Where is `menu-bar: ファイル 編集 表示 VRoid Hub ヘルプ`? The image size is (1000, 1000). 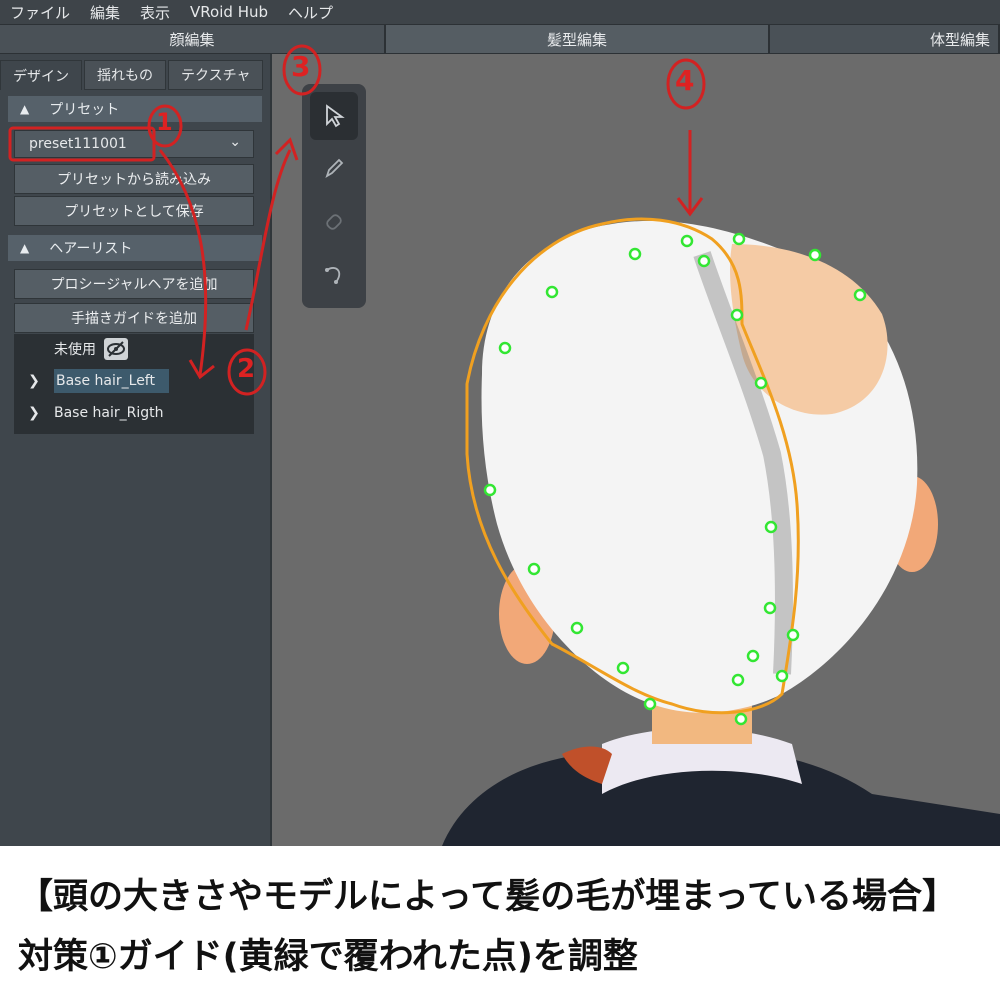 menu-bar: ファイル 編集 表示 VRoid Hub ヘルプ is located at coordinates (500, 12).